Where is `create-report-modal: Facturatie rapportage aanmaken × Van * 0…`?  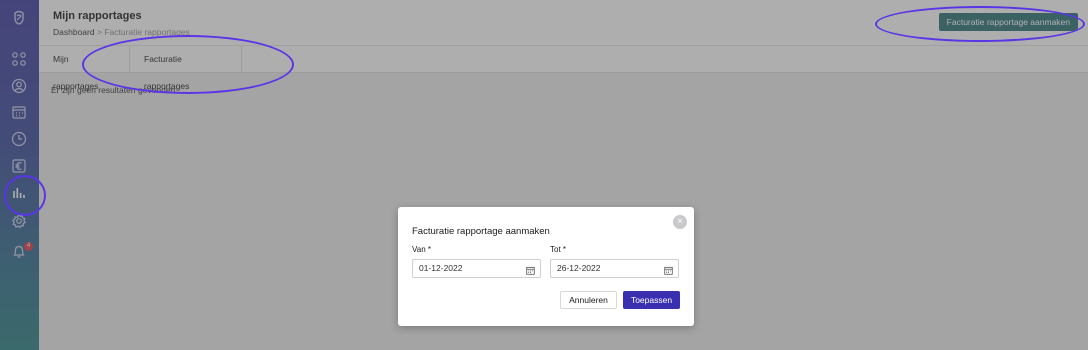 create-report-modal: Facturatie rapportage aanmaken × Van * 0… is located at coordinates (546, 266).